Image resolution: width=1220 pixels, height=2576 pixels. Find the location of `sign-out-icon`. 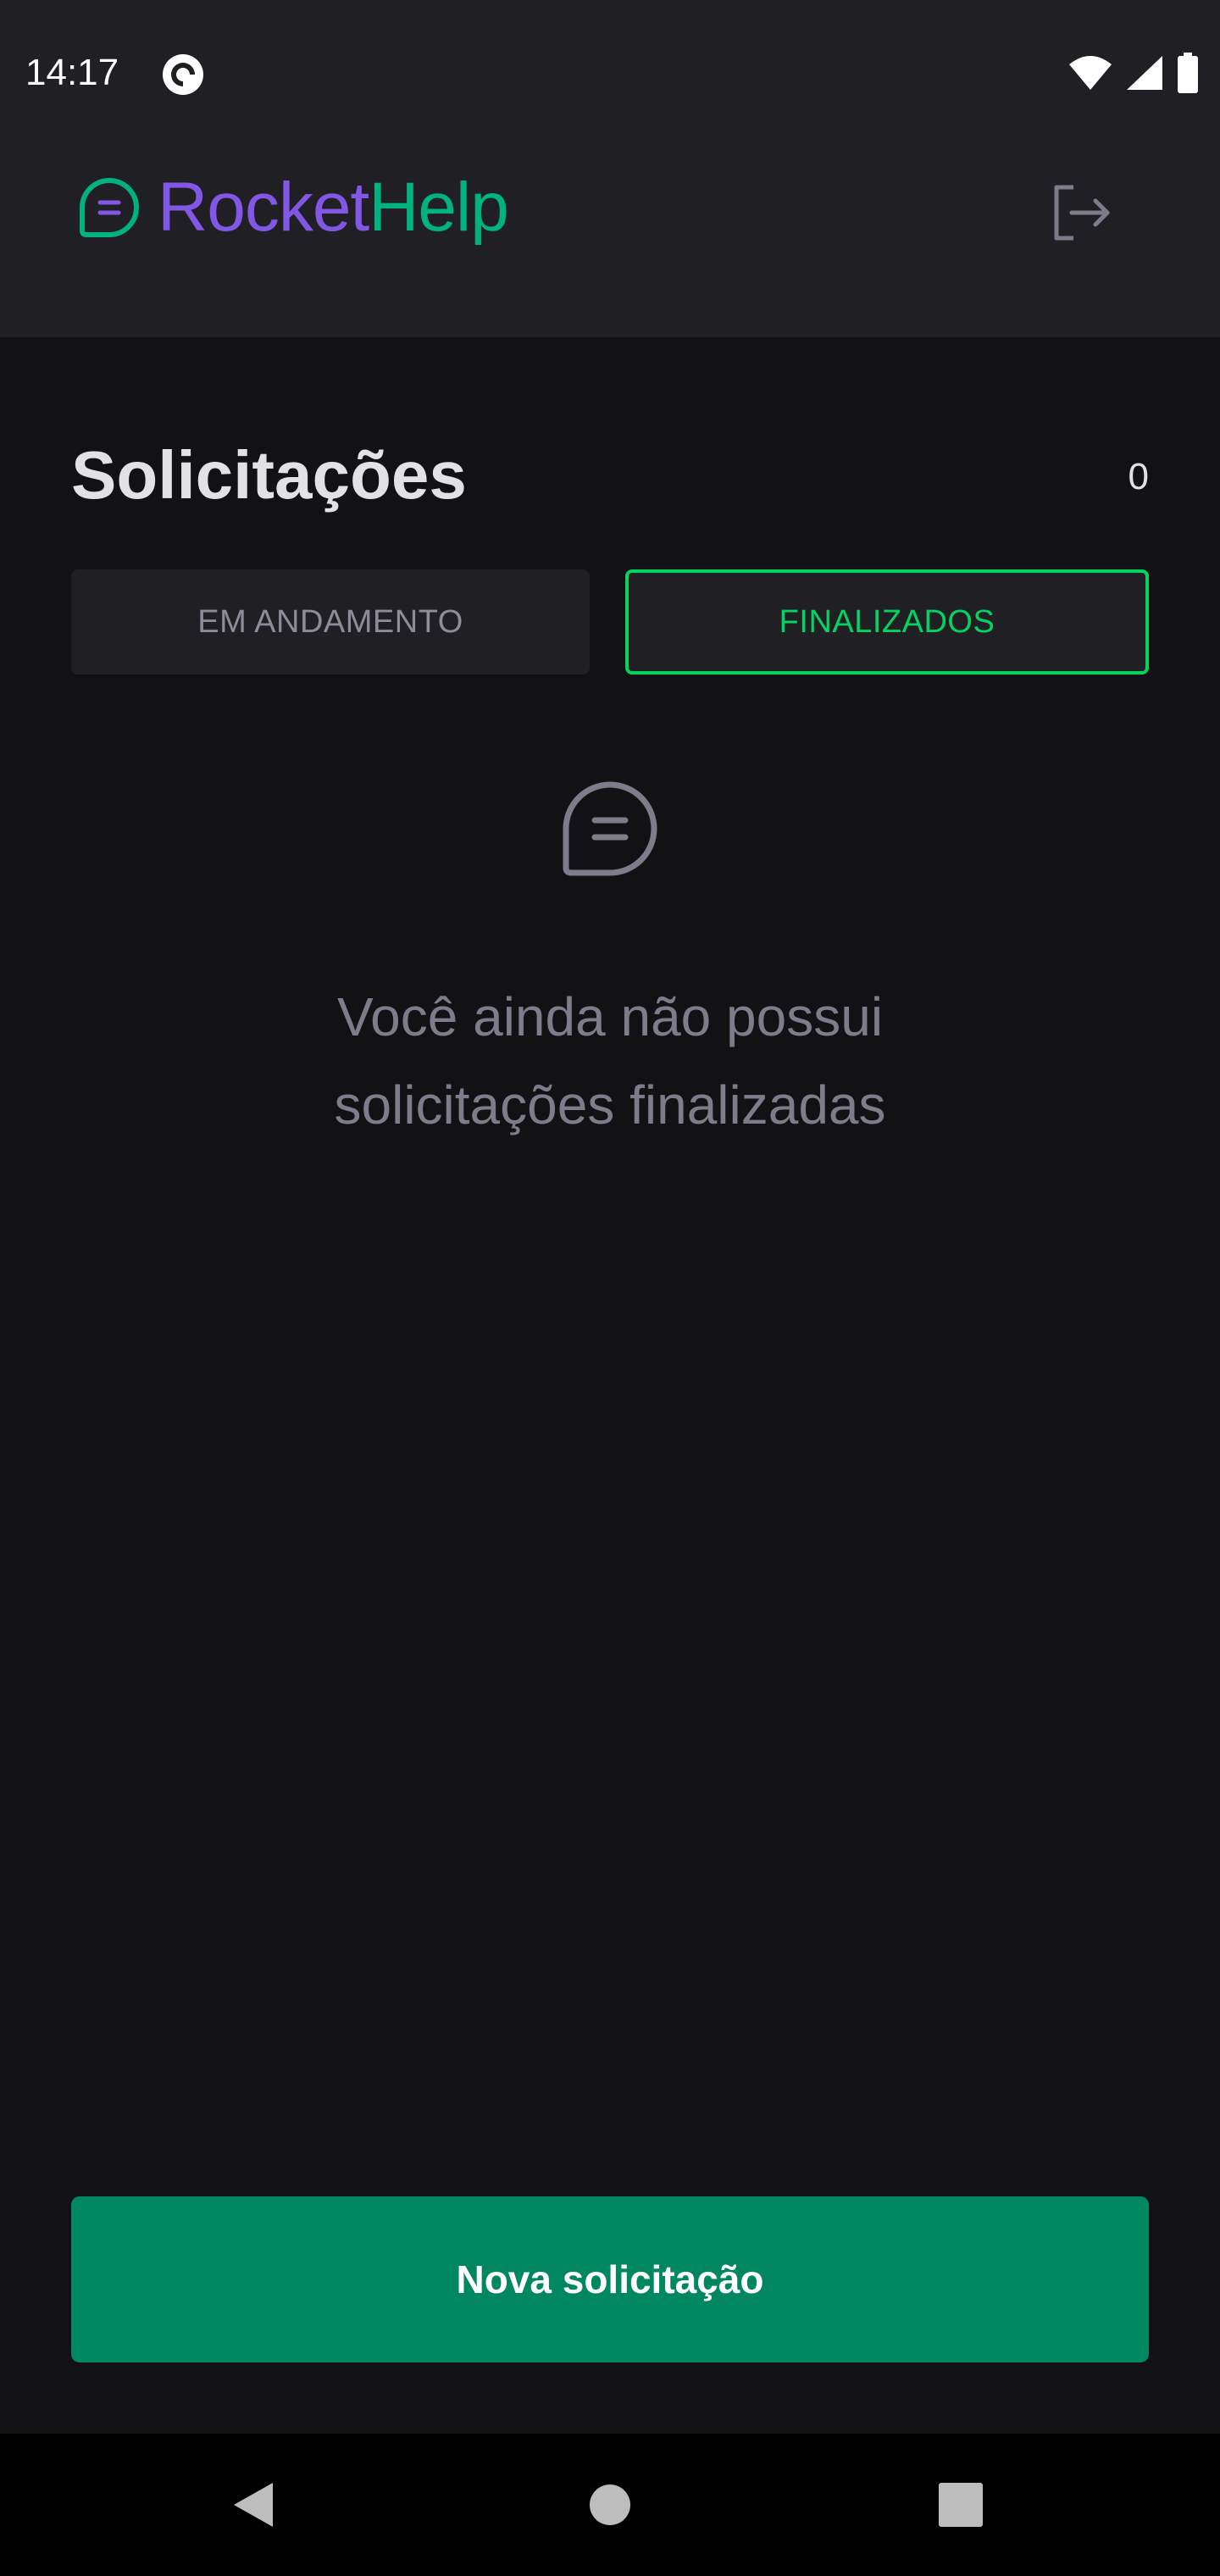

sign-out-icon is located at coordinates (1082, 213).